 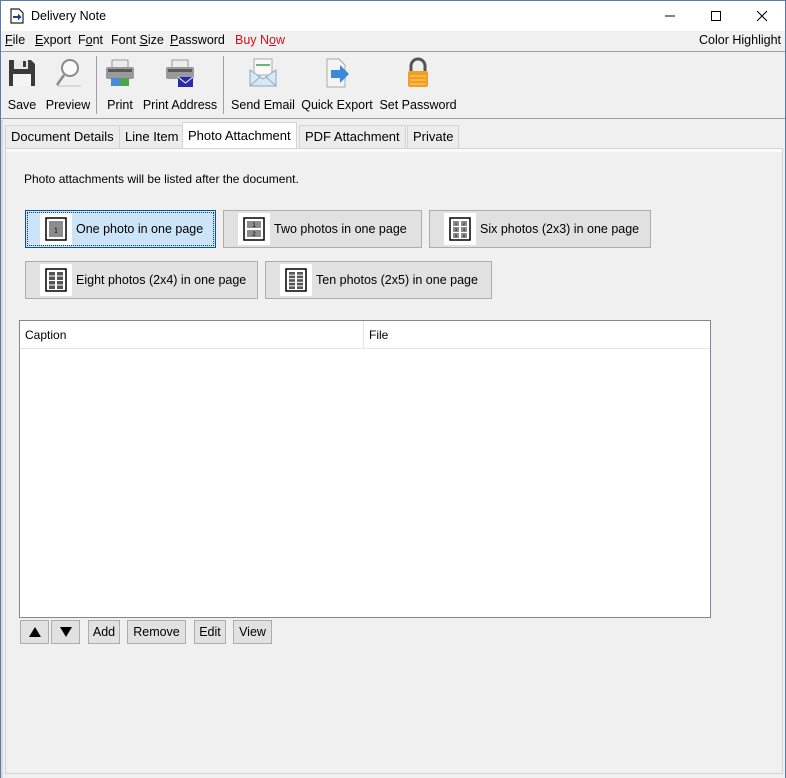 I want to click on print-button: Print, so click(x=120, y=85).